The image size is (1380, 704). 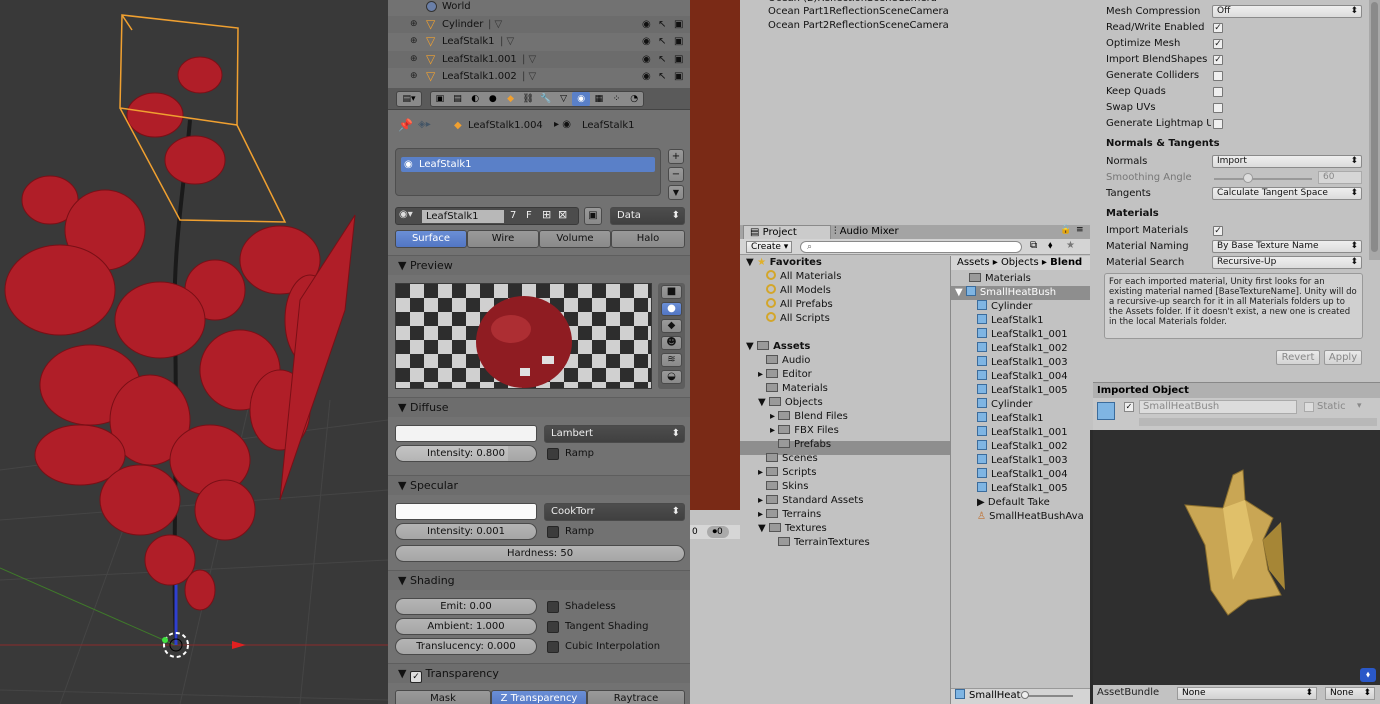 I want to click on slot-specials-button: ▼, so click(x=676, y=192).